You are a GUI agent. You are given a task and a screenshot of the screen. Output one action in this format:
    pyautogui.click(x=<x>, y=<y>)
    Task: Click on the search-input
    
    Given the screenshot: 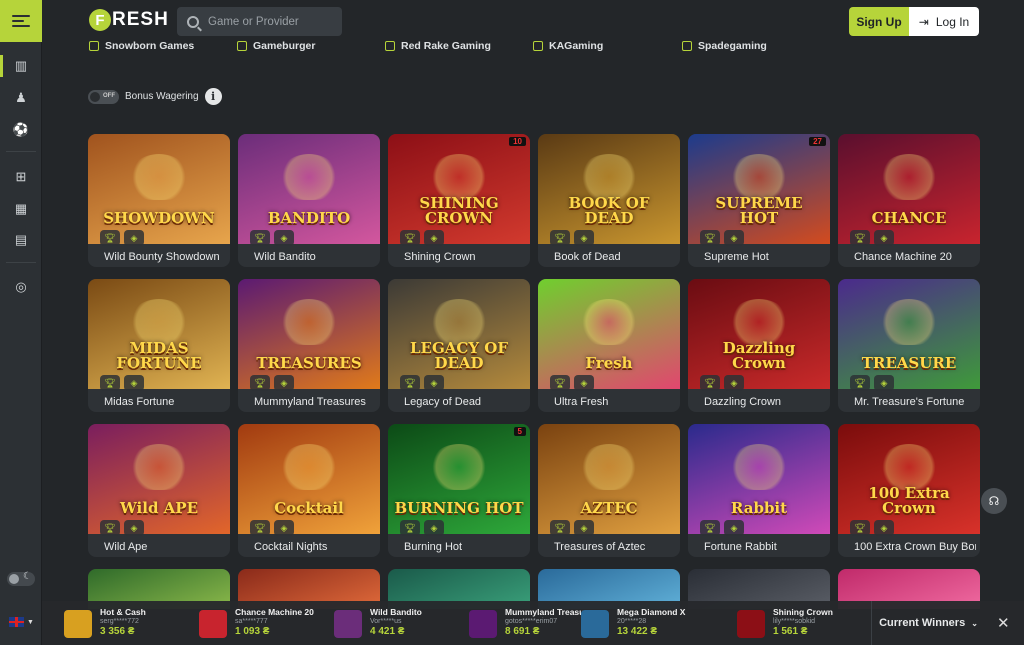 What is the action you would take?
    pyautogui.click(x=270, y=21)
    